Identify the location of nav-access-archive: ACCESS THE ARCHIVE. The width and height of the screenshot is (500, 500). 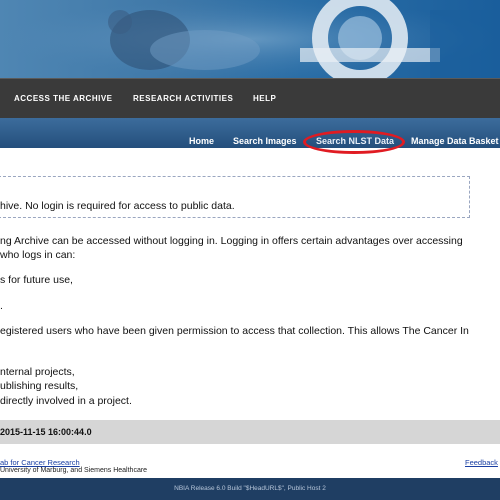
(63, 99).